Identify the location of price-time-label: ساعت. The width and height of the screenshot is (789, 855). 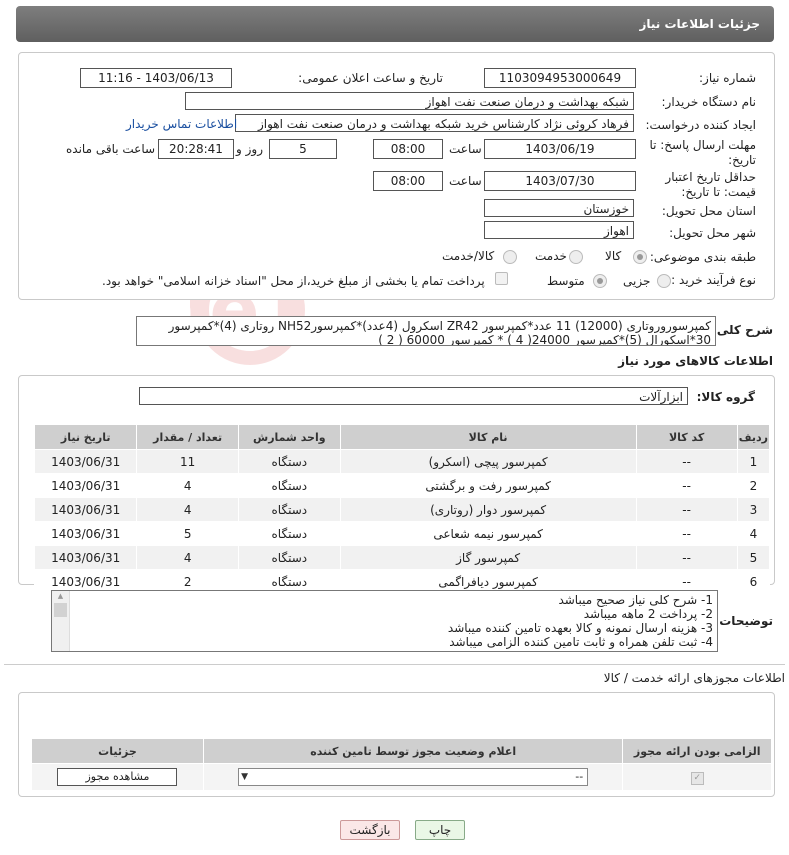
(465, 181).